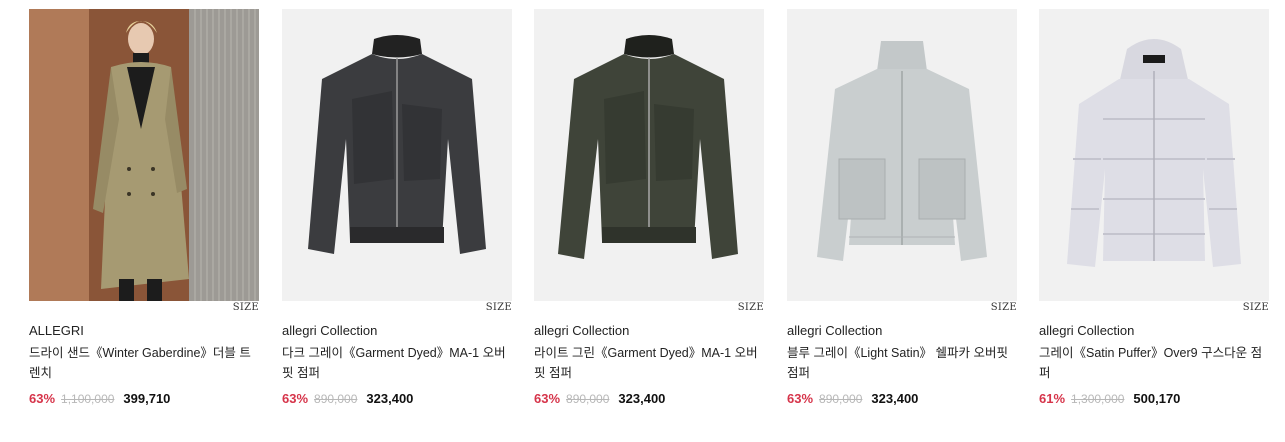 The image size is (1285, 442). I want to click on sale-price: 500,170, so click(1157, 398).